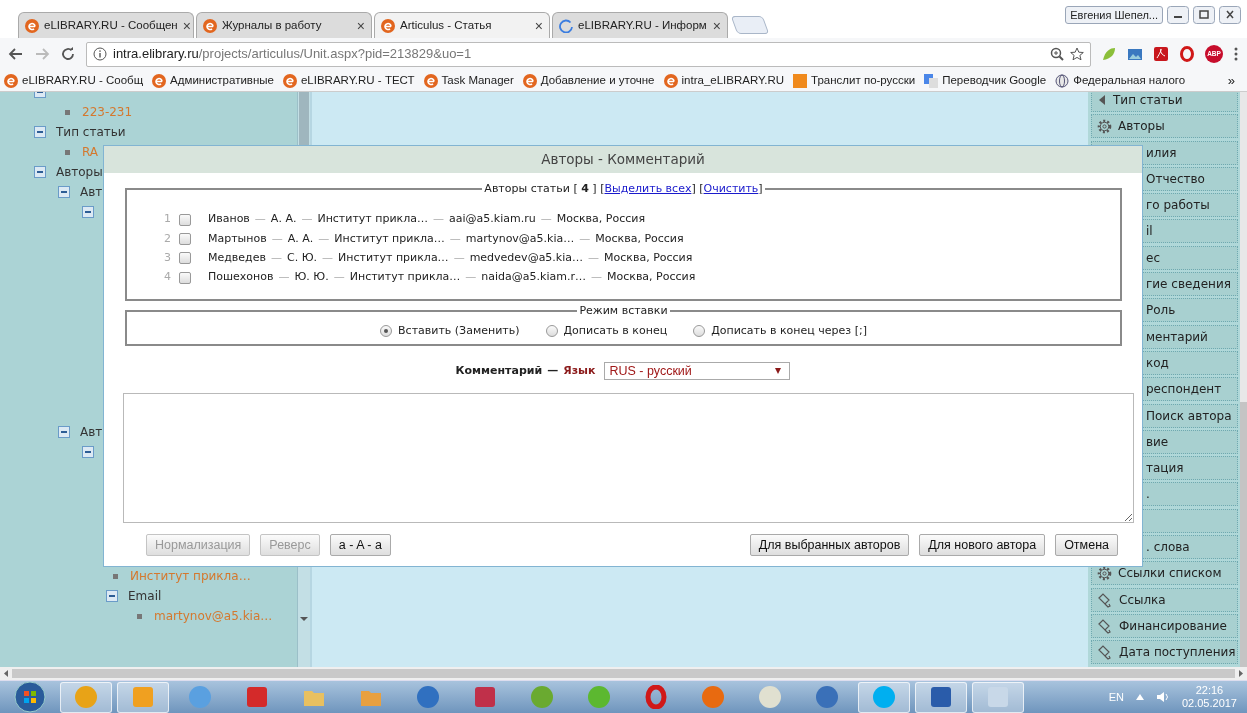 The image size is (1247, 713). What do you see at coordinates (606, 331) in the screenshot?
I see `radio-option: Дописать в конец` at bounding box center [606, 331].